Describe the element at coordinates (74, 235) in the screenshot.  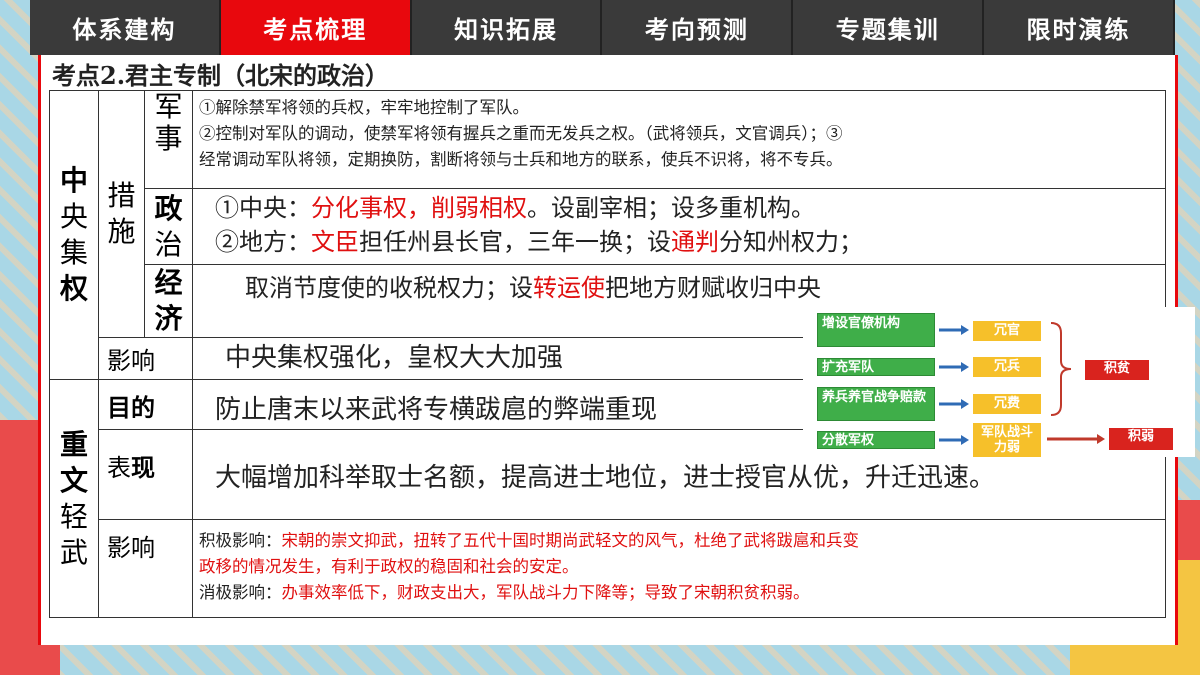
I see `centralization-label: 中 央 集 权` at that location.